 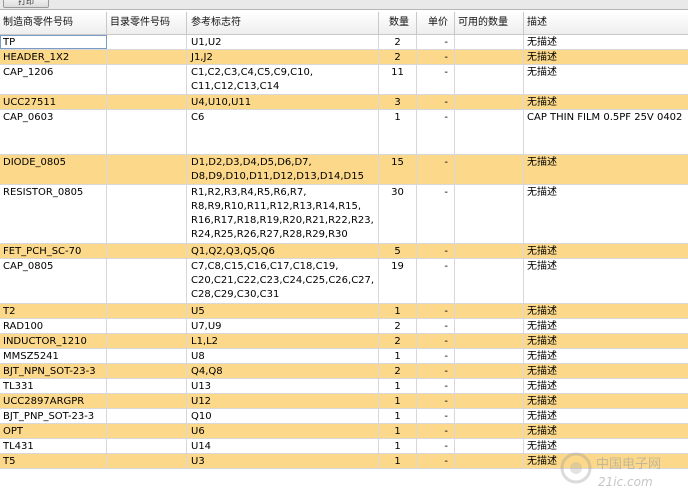 What do you see at coordinates (344, 326) in the screenshot?
I see `table-row: RAD100 U7,U9 2- 无描述` at bounding box center [344, 326].